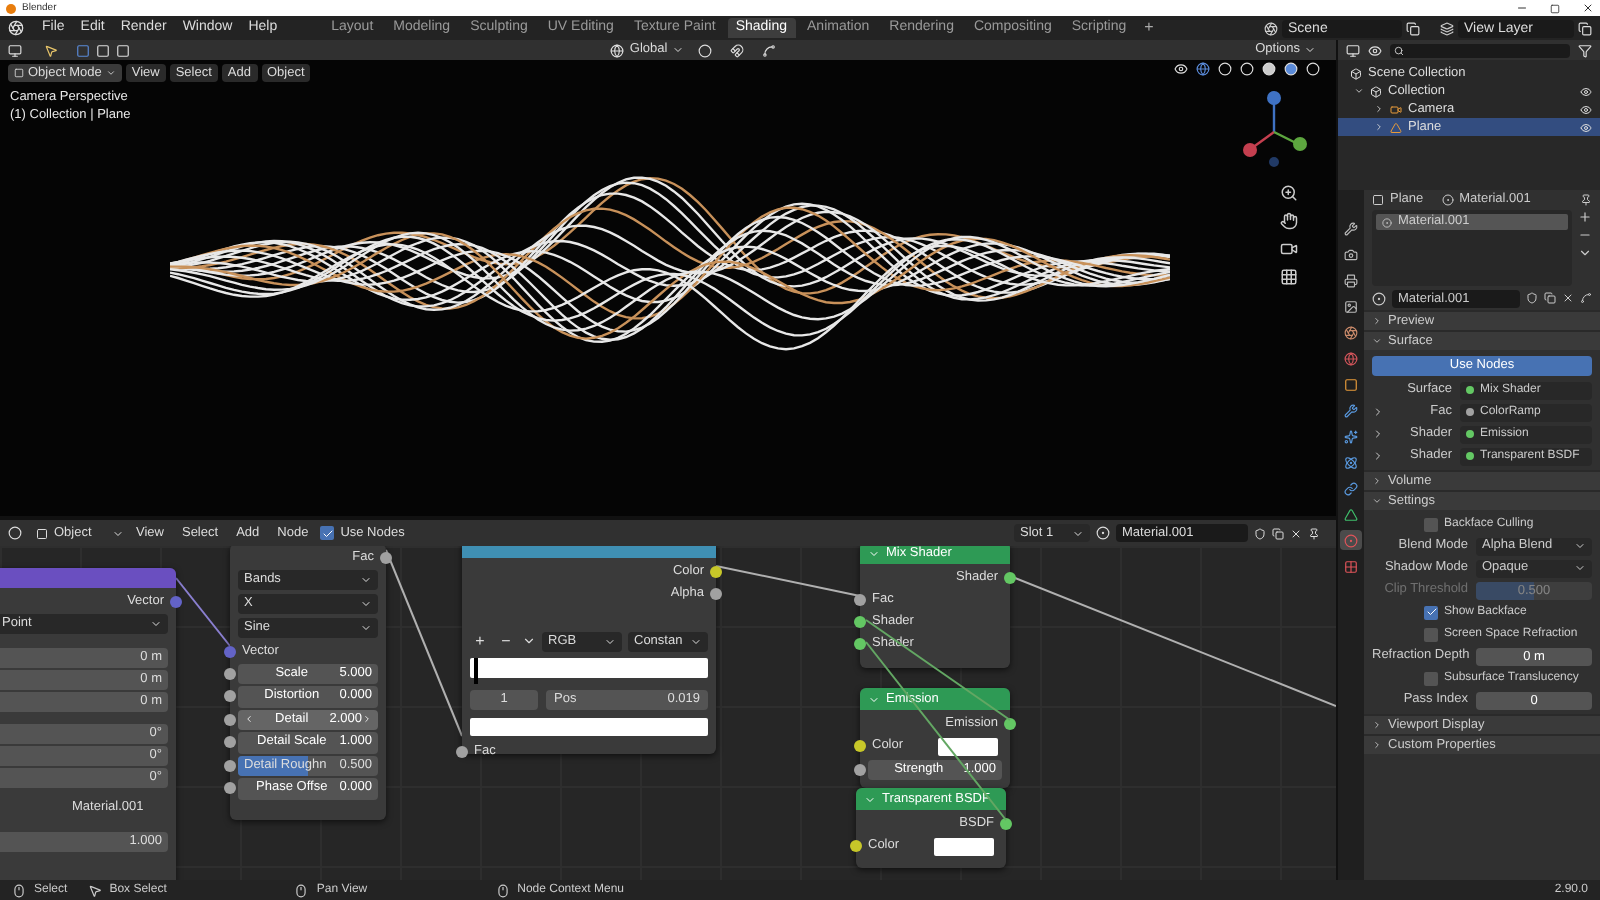  Describe the element at coordinates (478, 671) in the screenshot. I see `ramp-stop-marker` at that location.